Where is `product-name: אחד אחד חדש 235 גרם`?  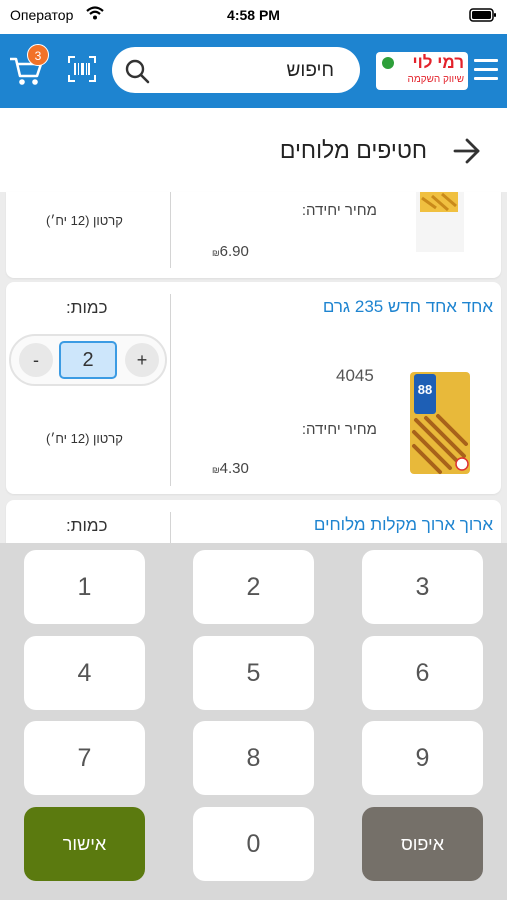 product-name: אחד אחד חדש 235 גרם is located at coordinates (408, 307).